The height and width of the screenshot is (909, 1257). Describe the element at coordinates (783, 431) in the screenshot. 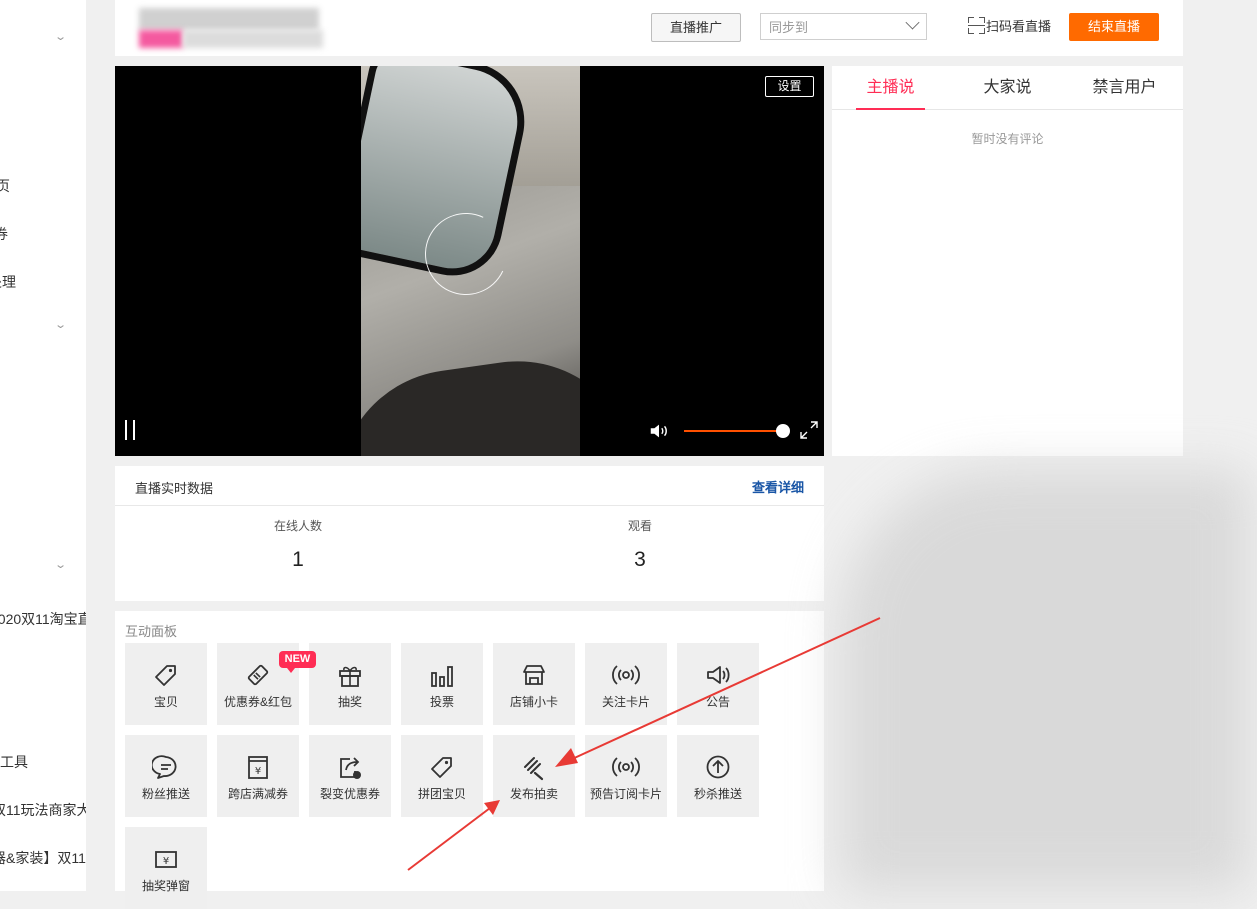

I see `volume-slider-handle` at that location.